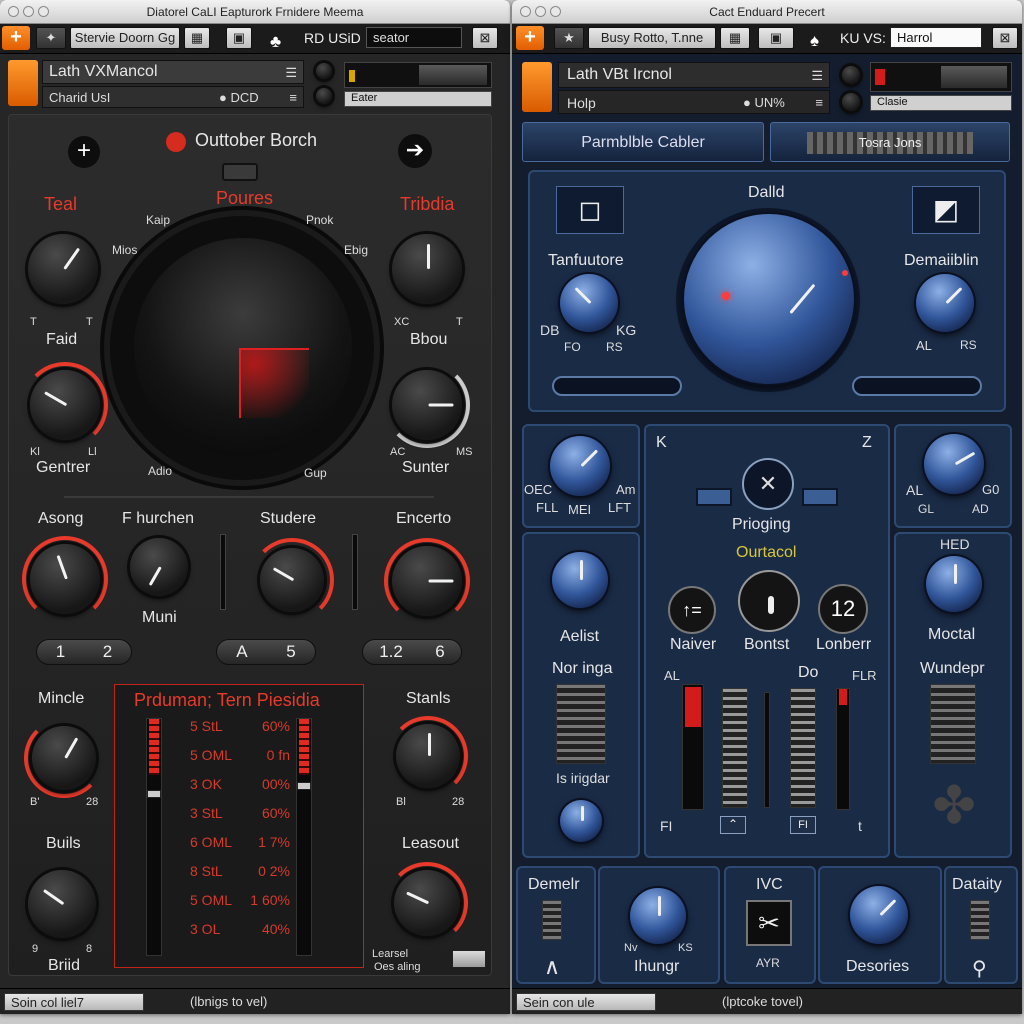 The image size is (1024, 1024). I want to click on right-slider, so click(917, 386).